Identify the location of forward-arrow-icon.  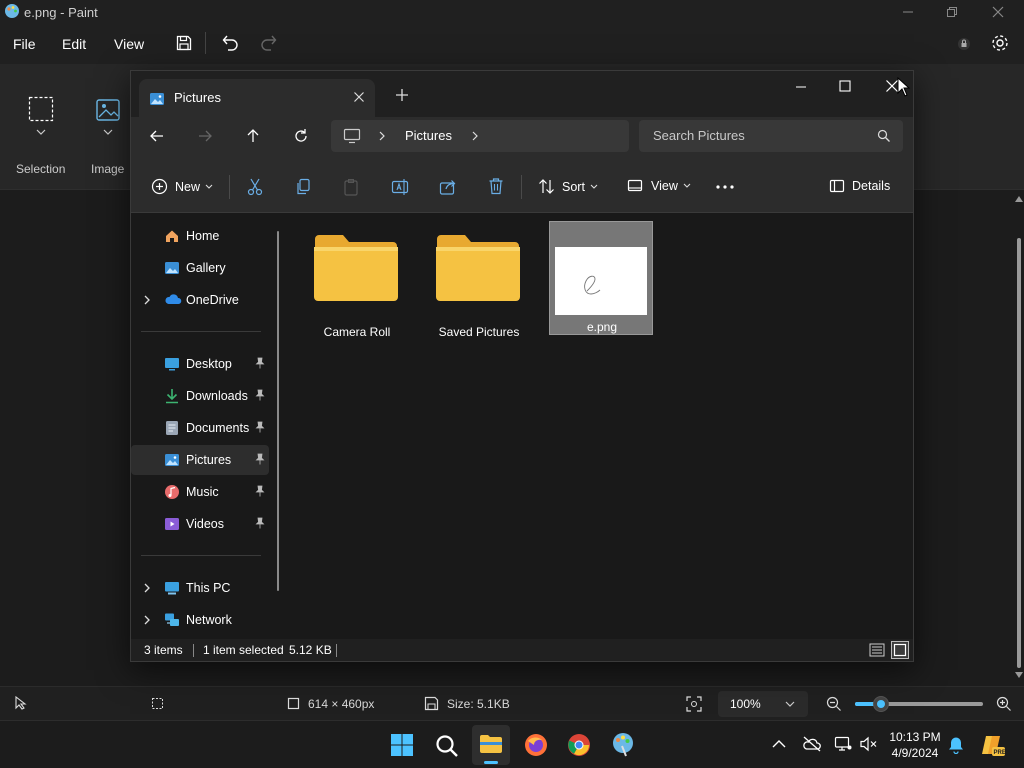
(205, 136).